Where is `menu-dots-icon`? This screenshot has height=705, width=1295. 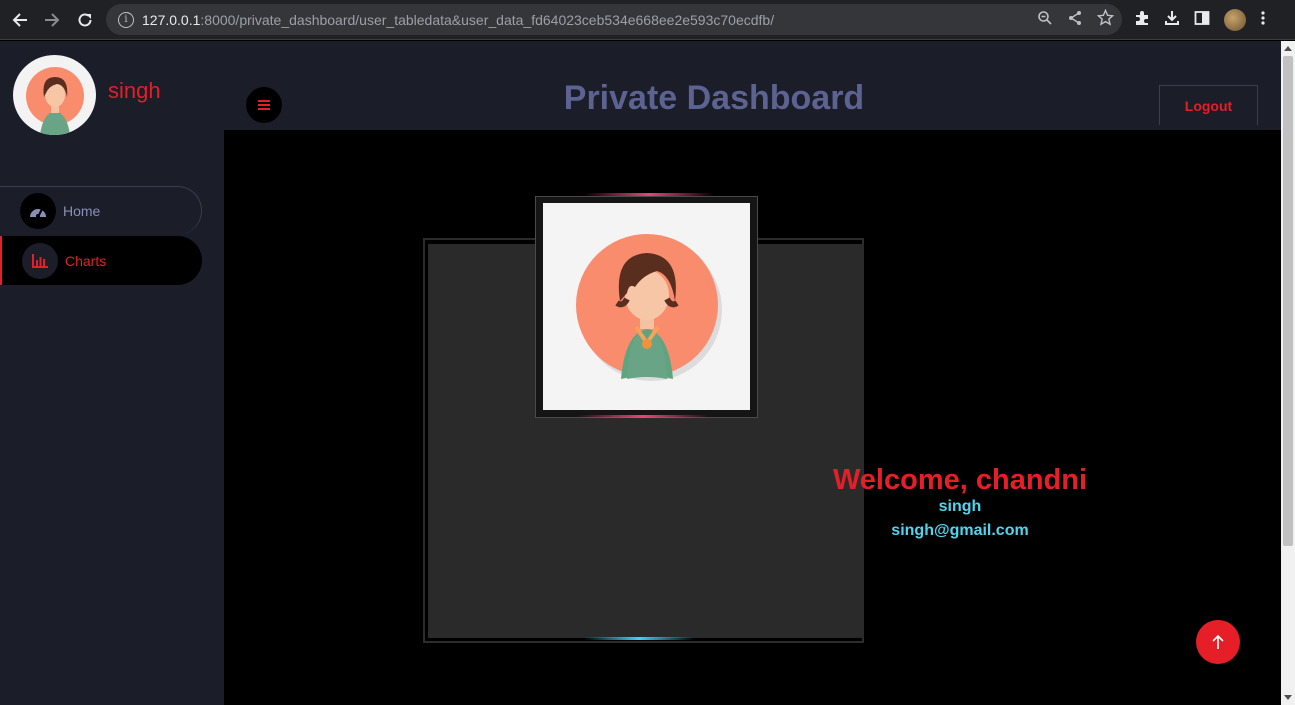 menu-dots-icon is located at coordinates (1263, 20).